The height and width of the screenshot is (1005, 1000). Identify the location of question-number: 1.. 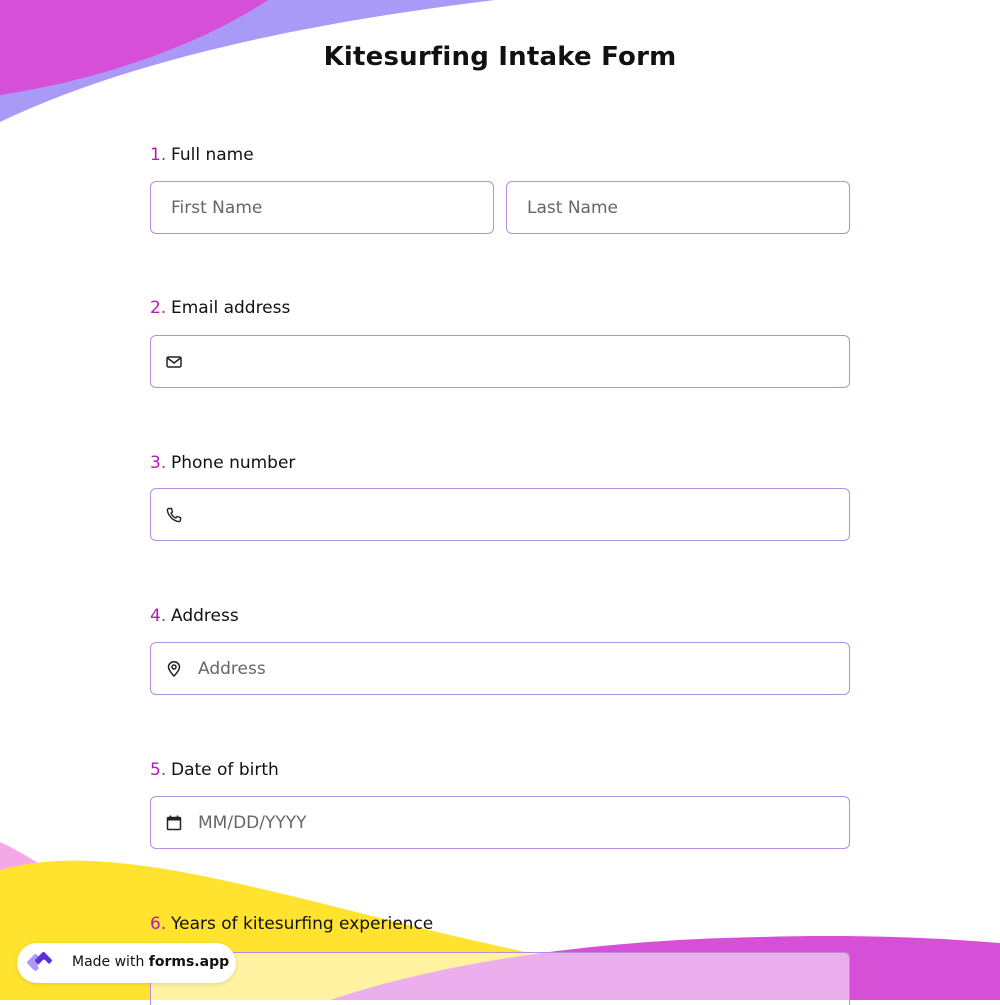
(158, 155).